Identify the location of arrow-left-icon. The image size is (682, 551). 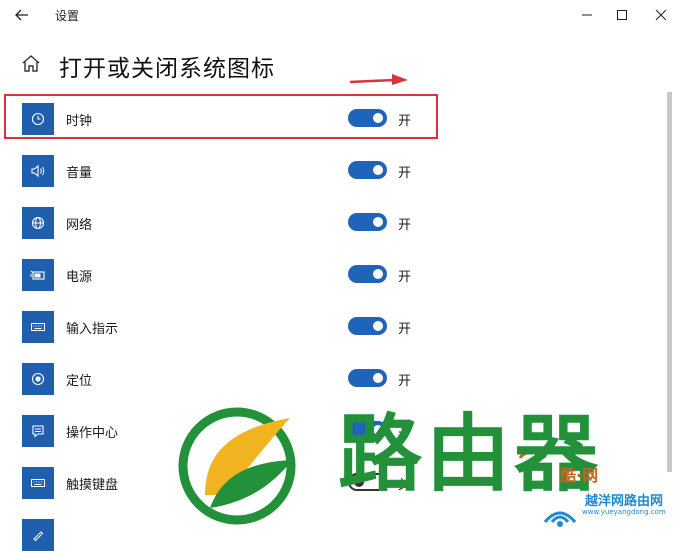
(21, 15).